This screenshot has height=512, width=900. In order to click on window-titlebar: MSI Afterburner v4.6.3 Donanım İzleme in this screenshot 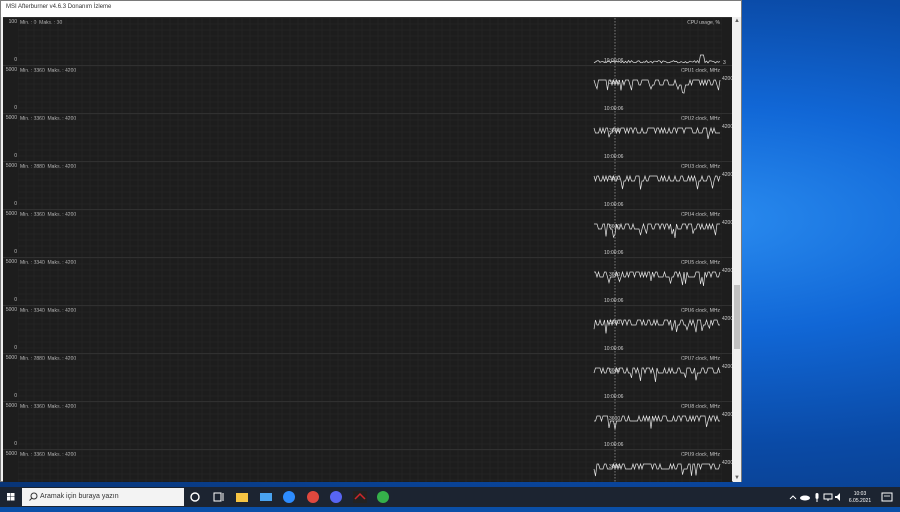, I will do `click(371, 9)`.